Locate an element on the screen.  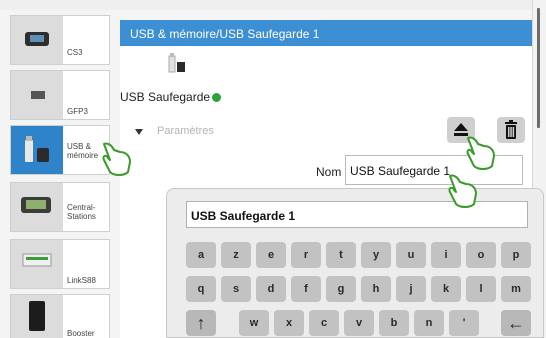
key-y: y is located at coordinates (376, 255).